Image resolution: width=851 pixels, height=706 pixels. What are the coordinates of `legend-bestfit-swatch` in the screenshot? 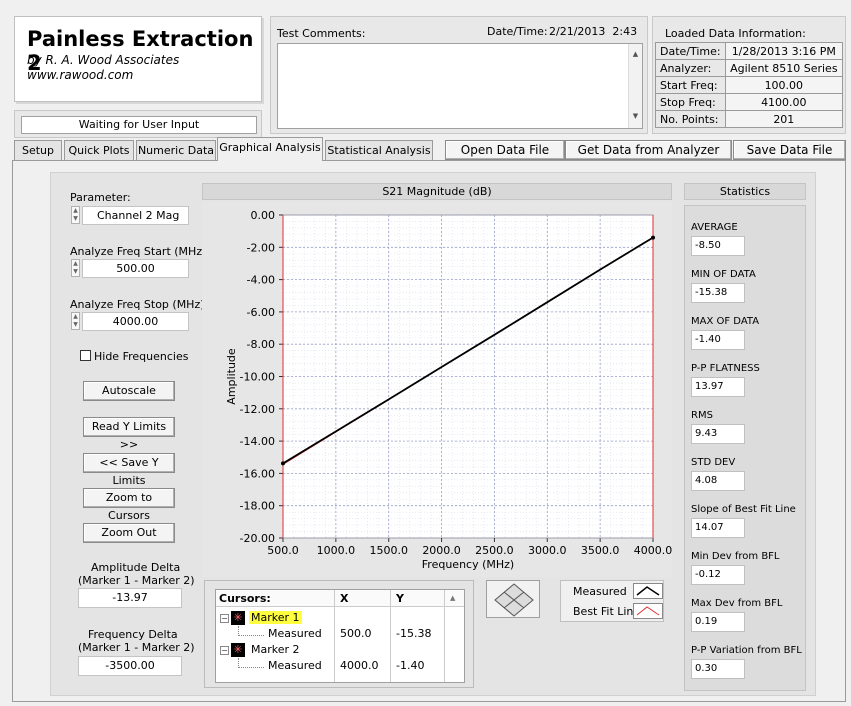 It's located at (648, 611).